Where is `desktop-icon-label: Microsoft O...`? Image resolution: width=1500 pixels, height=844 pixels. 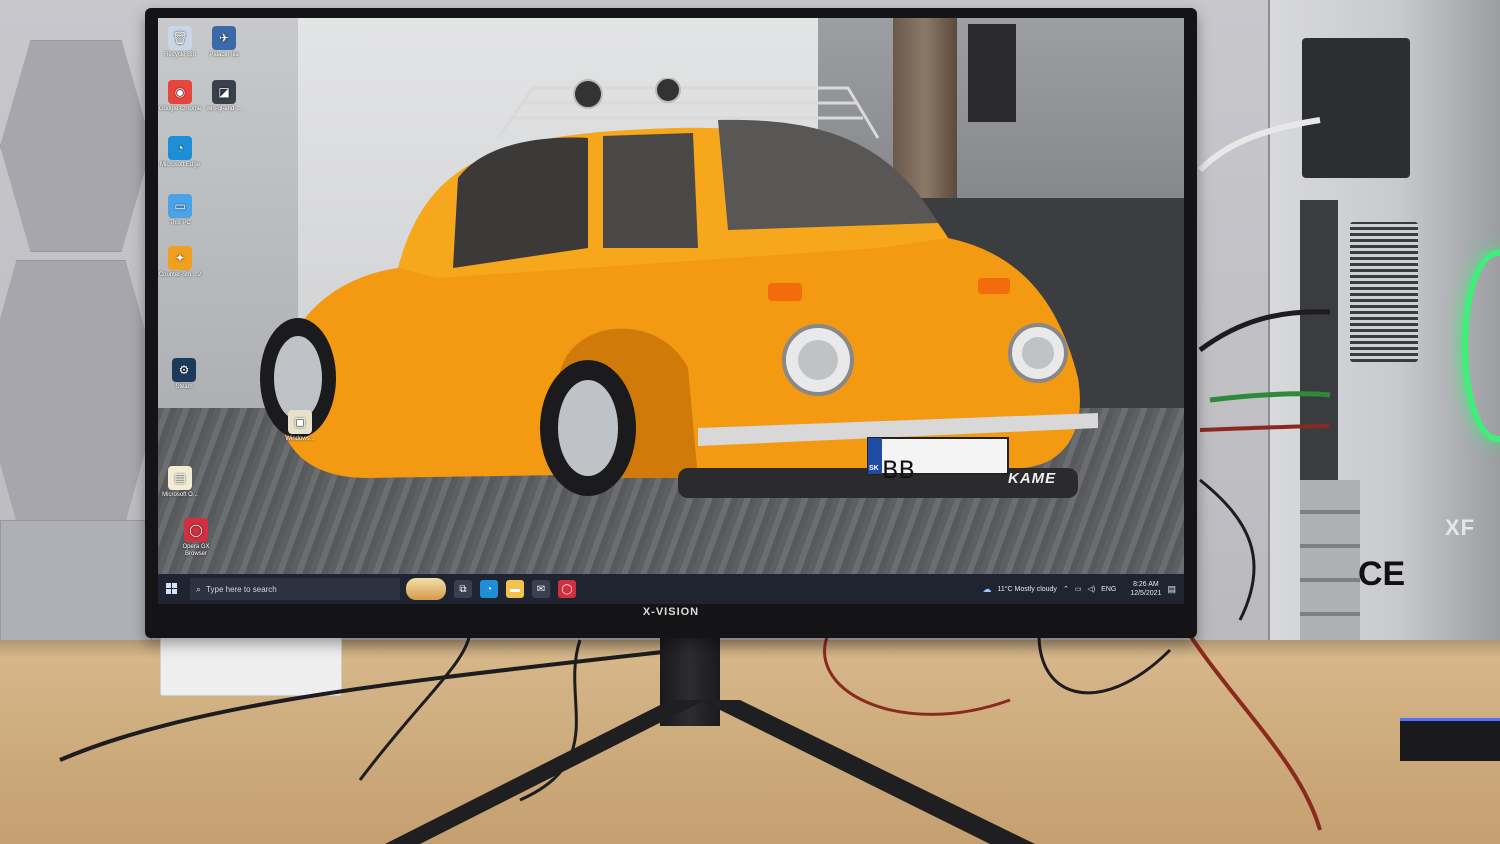 desktop-icon-label: Microsoft O... is located at coordinates (180, 495).